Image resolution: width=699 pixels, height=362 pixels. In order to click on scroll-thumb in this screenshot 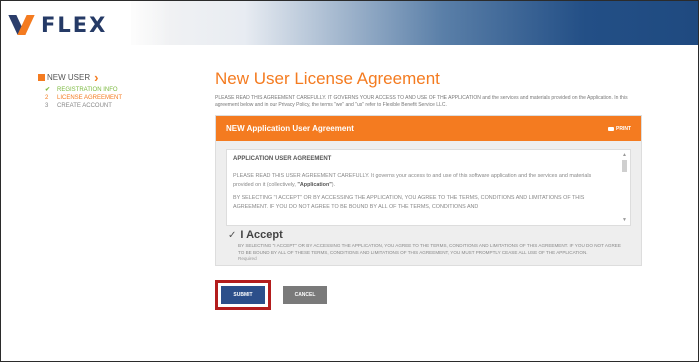, I will do `click(624, 166)`.